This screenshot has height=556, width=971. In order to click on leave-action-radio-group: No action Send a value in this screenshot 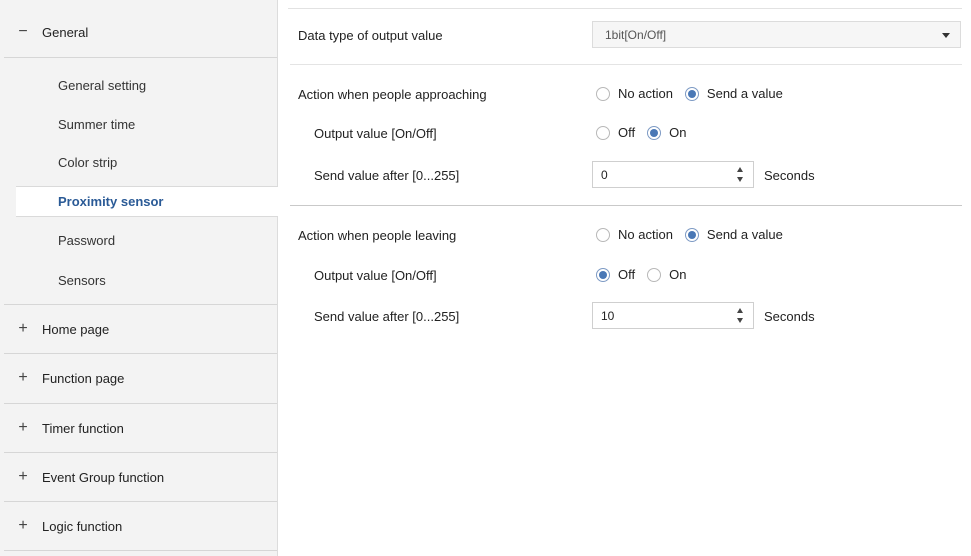, I will do `click(695, 234)`.